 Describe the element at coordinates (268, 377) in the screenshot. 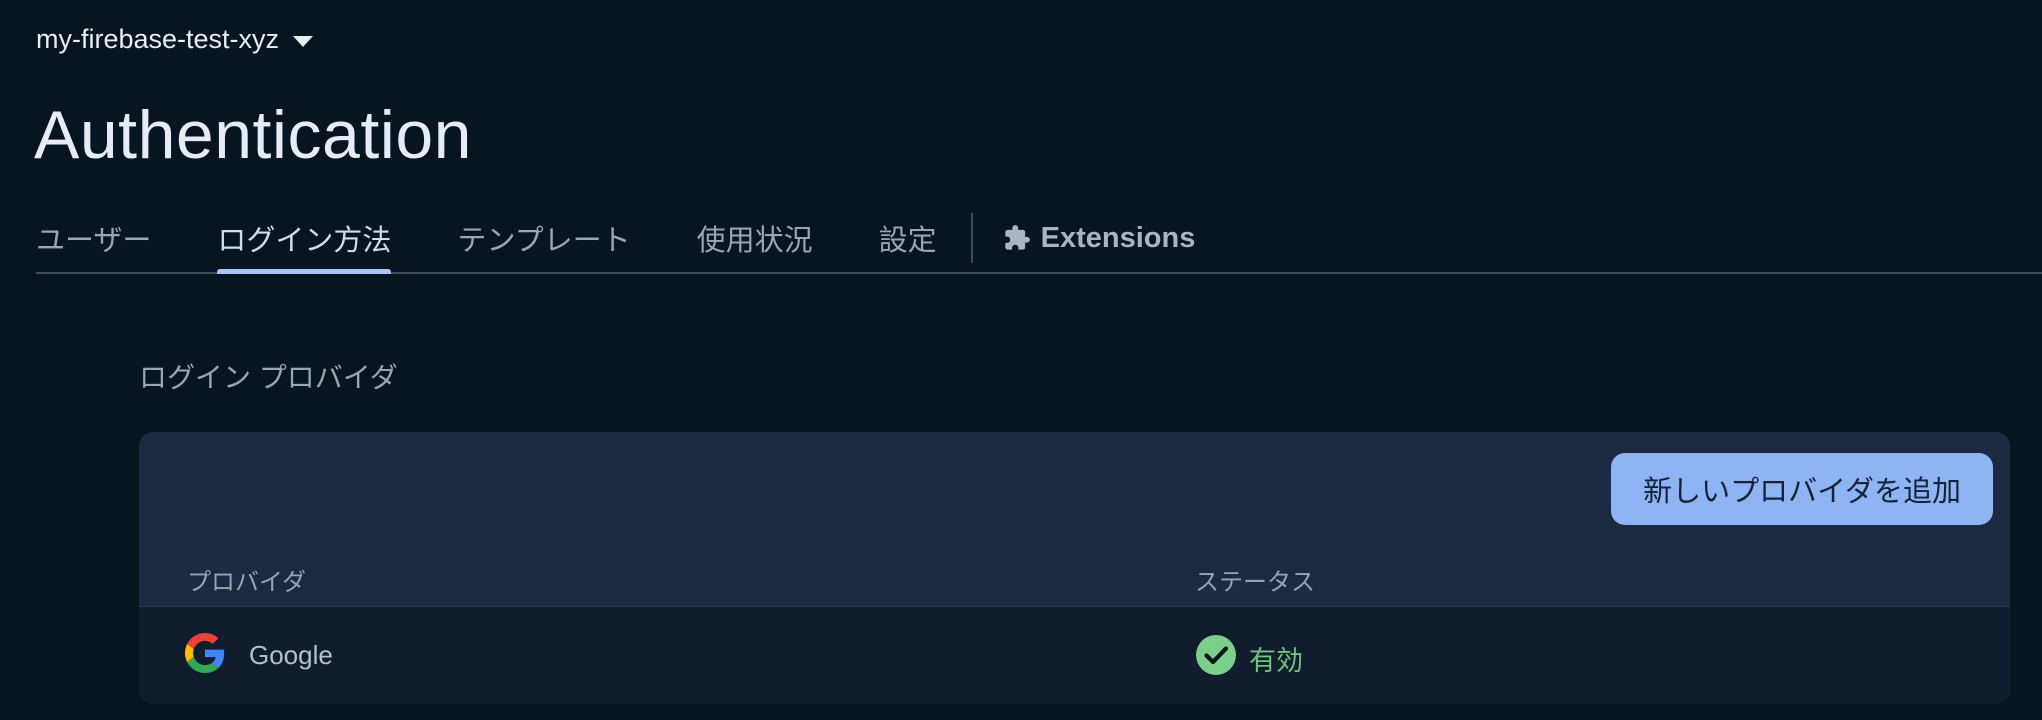

I see `section-label: ログイン プロバイダ` at that location.